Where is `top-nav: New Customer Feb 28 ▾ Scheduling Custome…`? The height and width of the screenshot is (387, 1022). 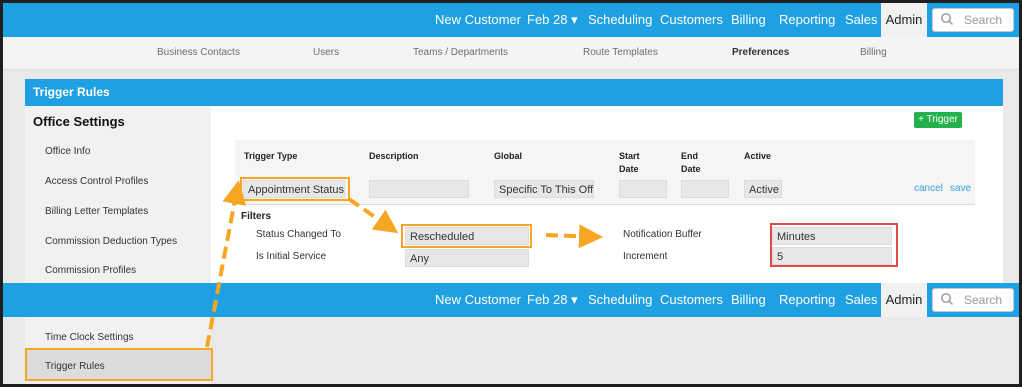
top-nav: New Customer Feb 28 ▾ Scheduling Custome… is located at coordinates (511, 20).